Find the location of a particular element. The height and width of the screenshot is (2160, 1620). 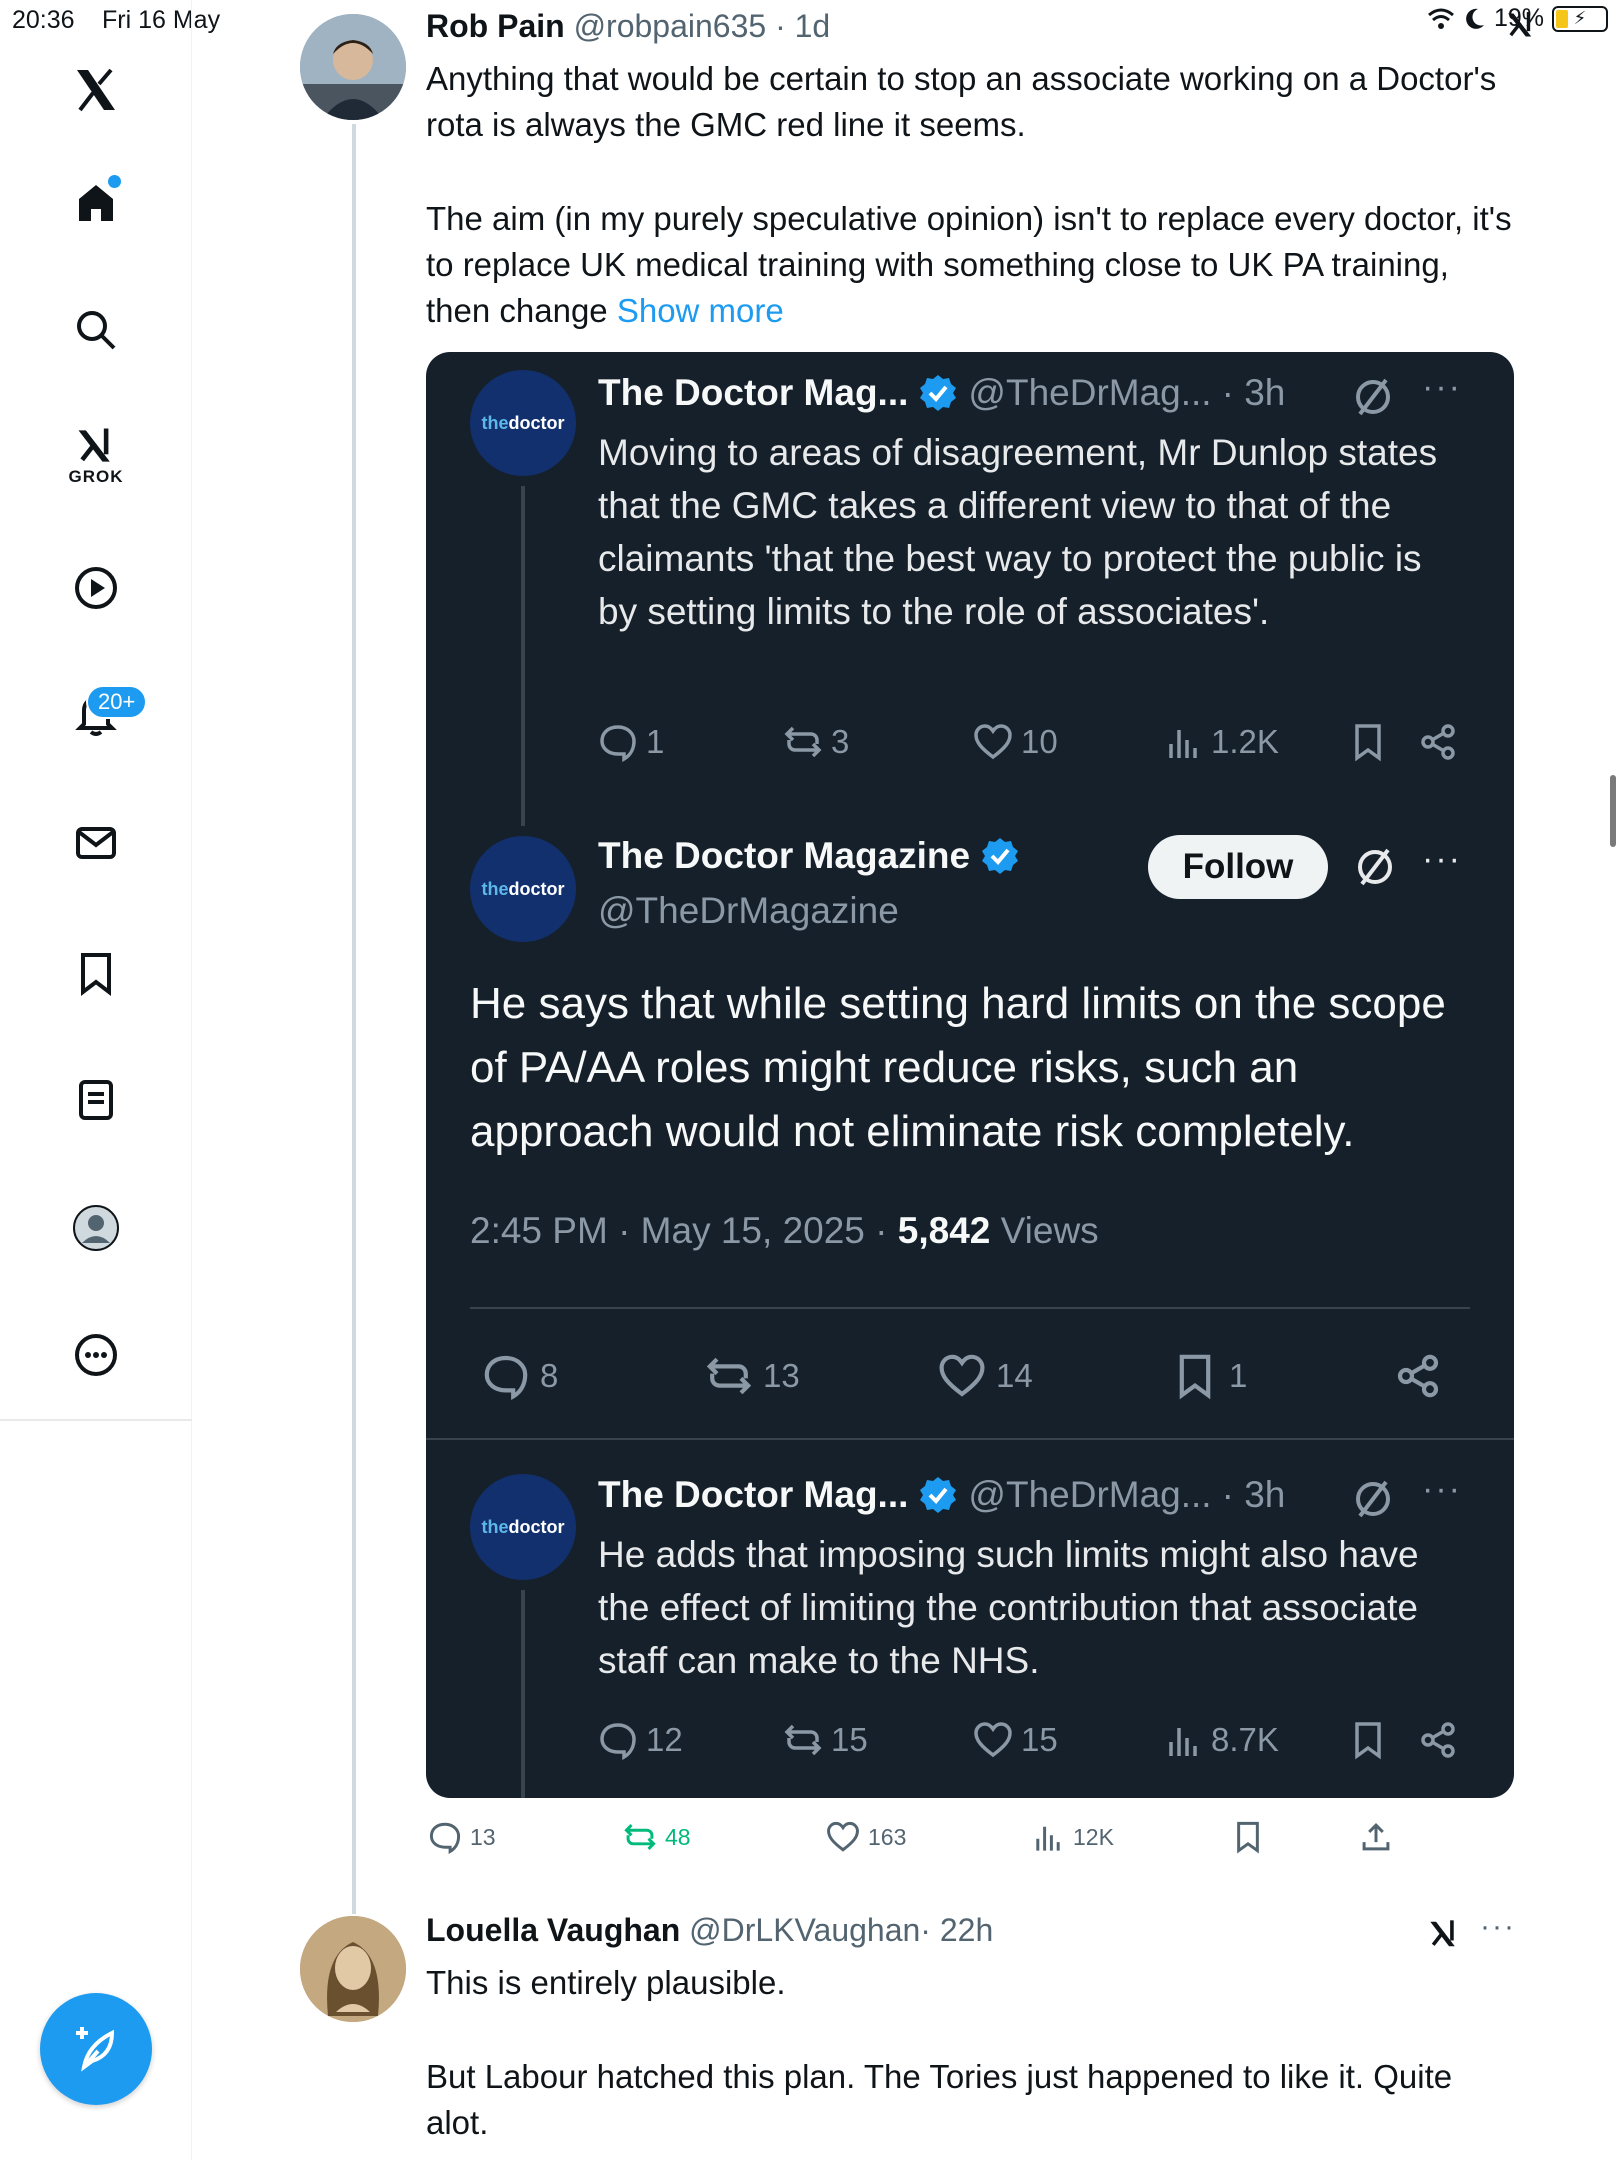

card-main-meta: 2:45 PM · May 15, 2025 · 5,842 Views is located at coordinates (784, 1231).